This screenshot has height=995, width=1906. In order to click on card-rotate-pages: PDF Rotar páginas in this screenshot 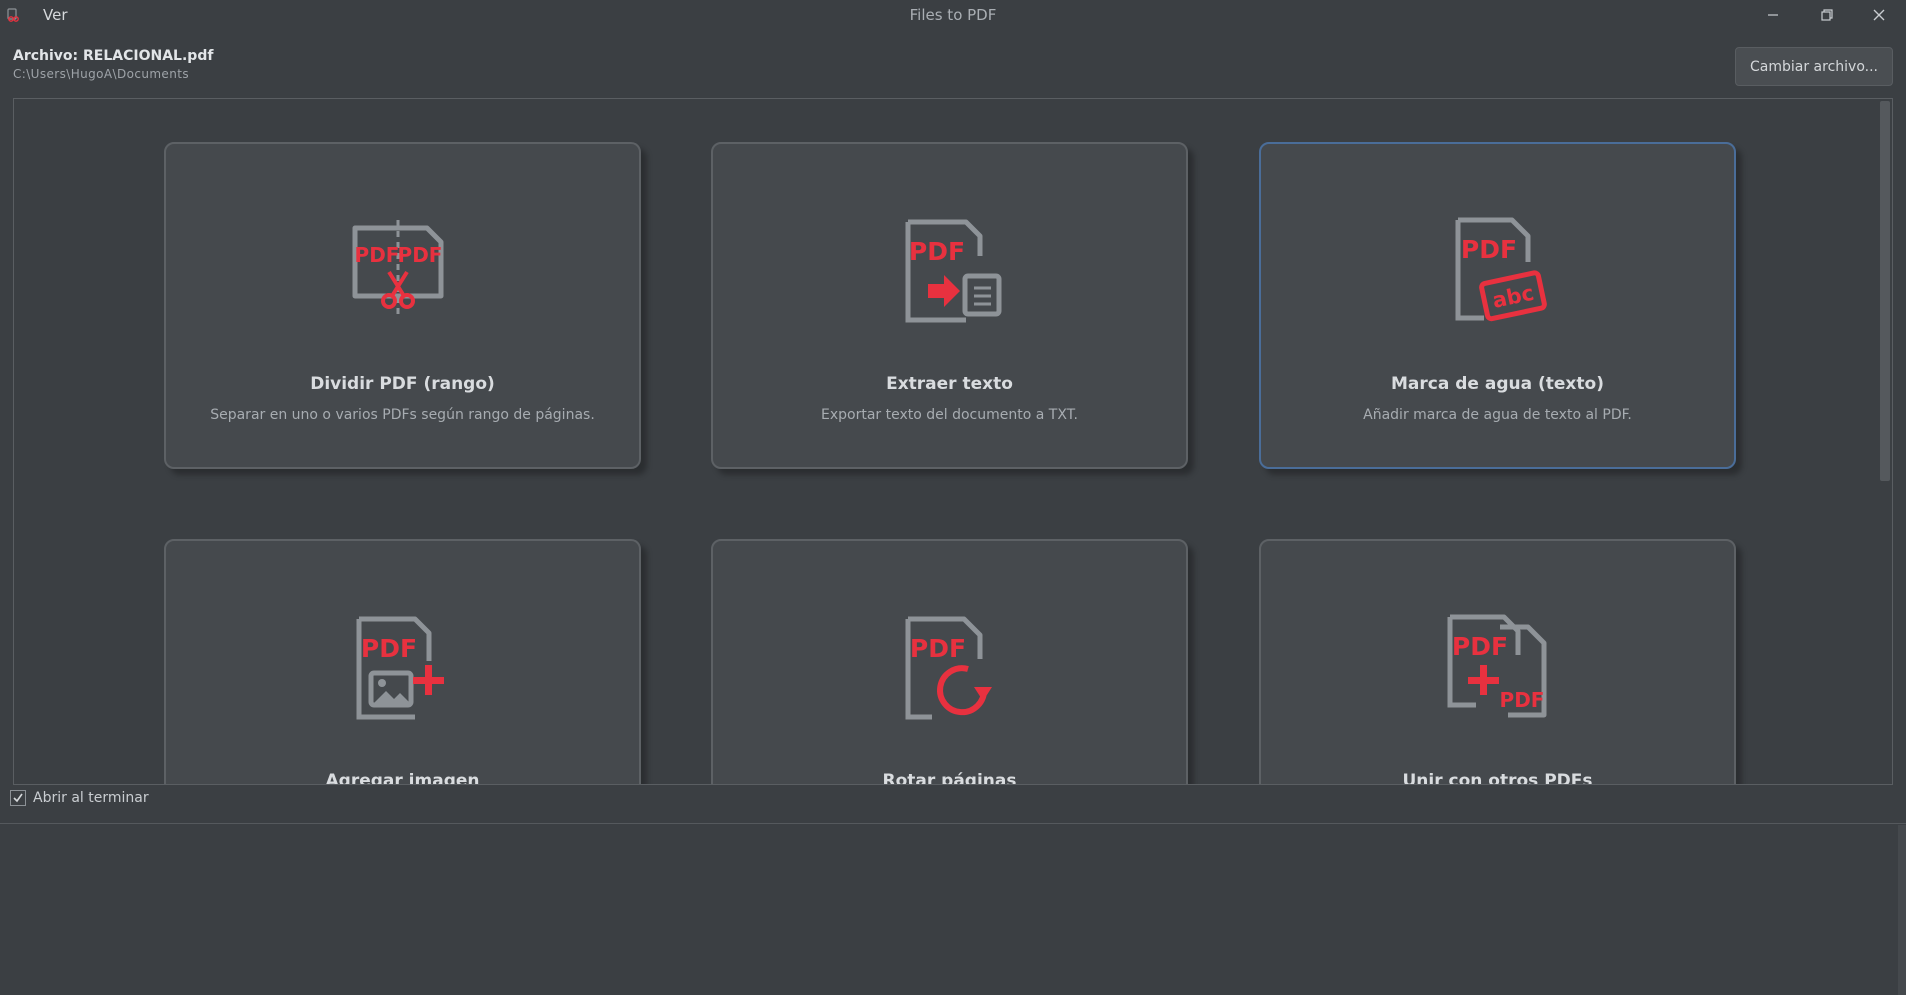, I will do `click(949, 662)`.